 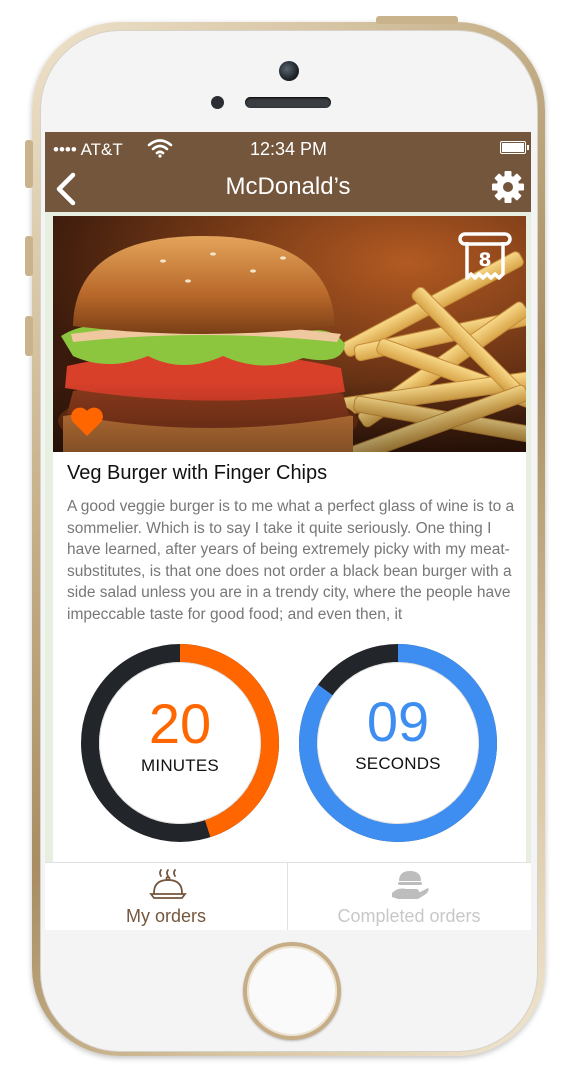 I want to click on ticket-number-badge: 8, so click(x=485, y=260).